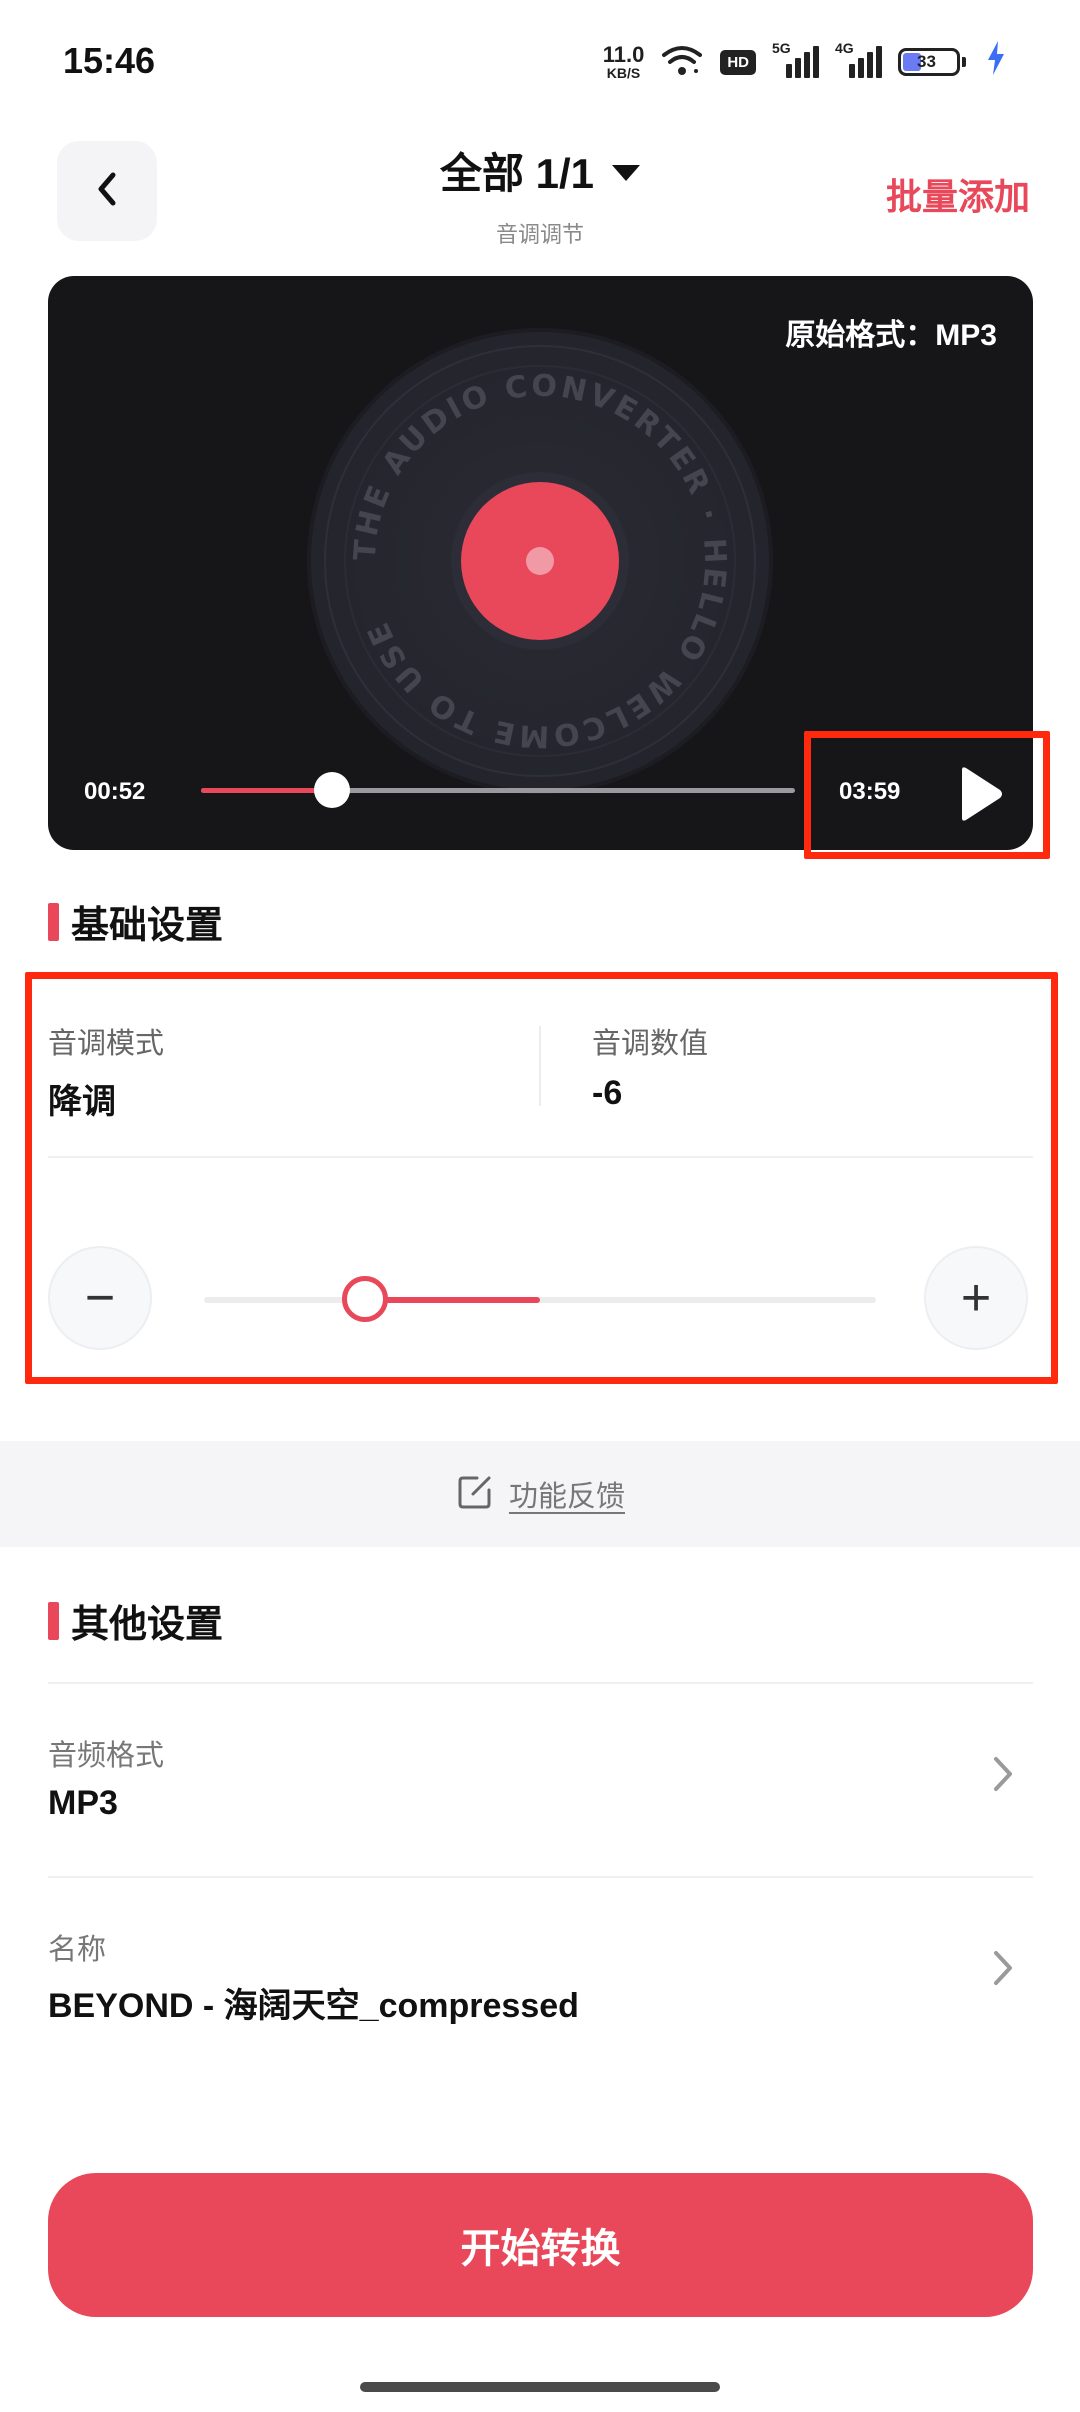 The height and width of the screenshot is (2412, 1080). What do you see at coordinates (100, 1298) in the screenshot?
I see `decrease-pitch-button: −` at bounding box center [100, 1298].